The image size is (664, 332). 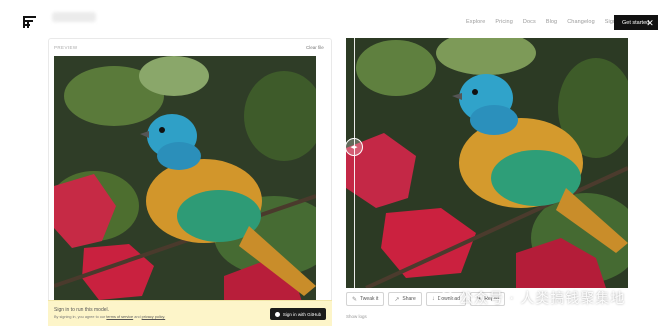 I want to click on watermark: 公众号 · 人类搞钱聚集地, so click(x=532, y=298).